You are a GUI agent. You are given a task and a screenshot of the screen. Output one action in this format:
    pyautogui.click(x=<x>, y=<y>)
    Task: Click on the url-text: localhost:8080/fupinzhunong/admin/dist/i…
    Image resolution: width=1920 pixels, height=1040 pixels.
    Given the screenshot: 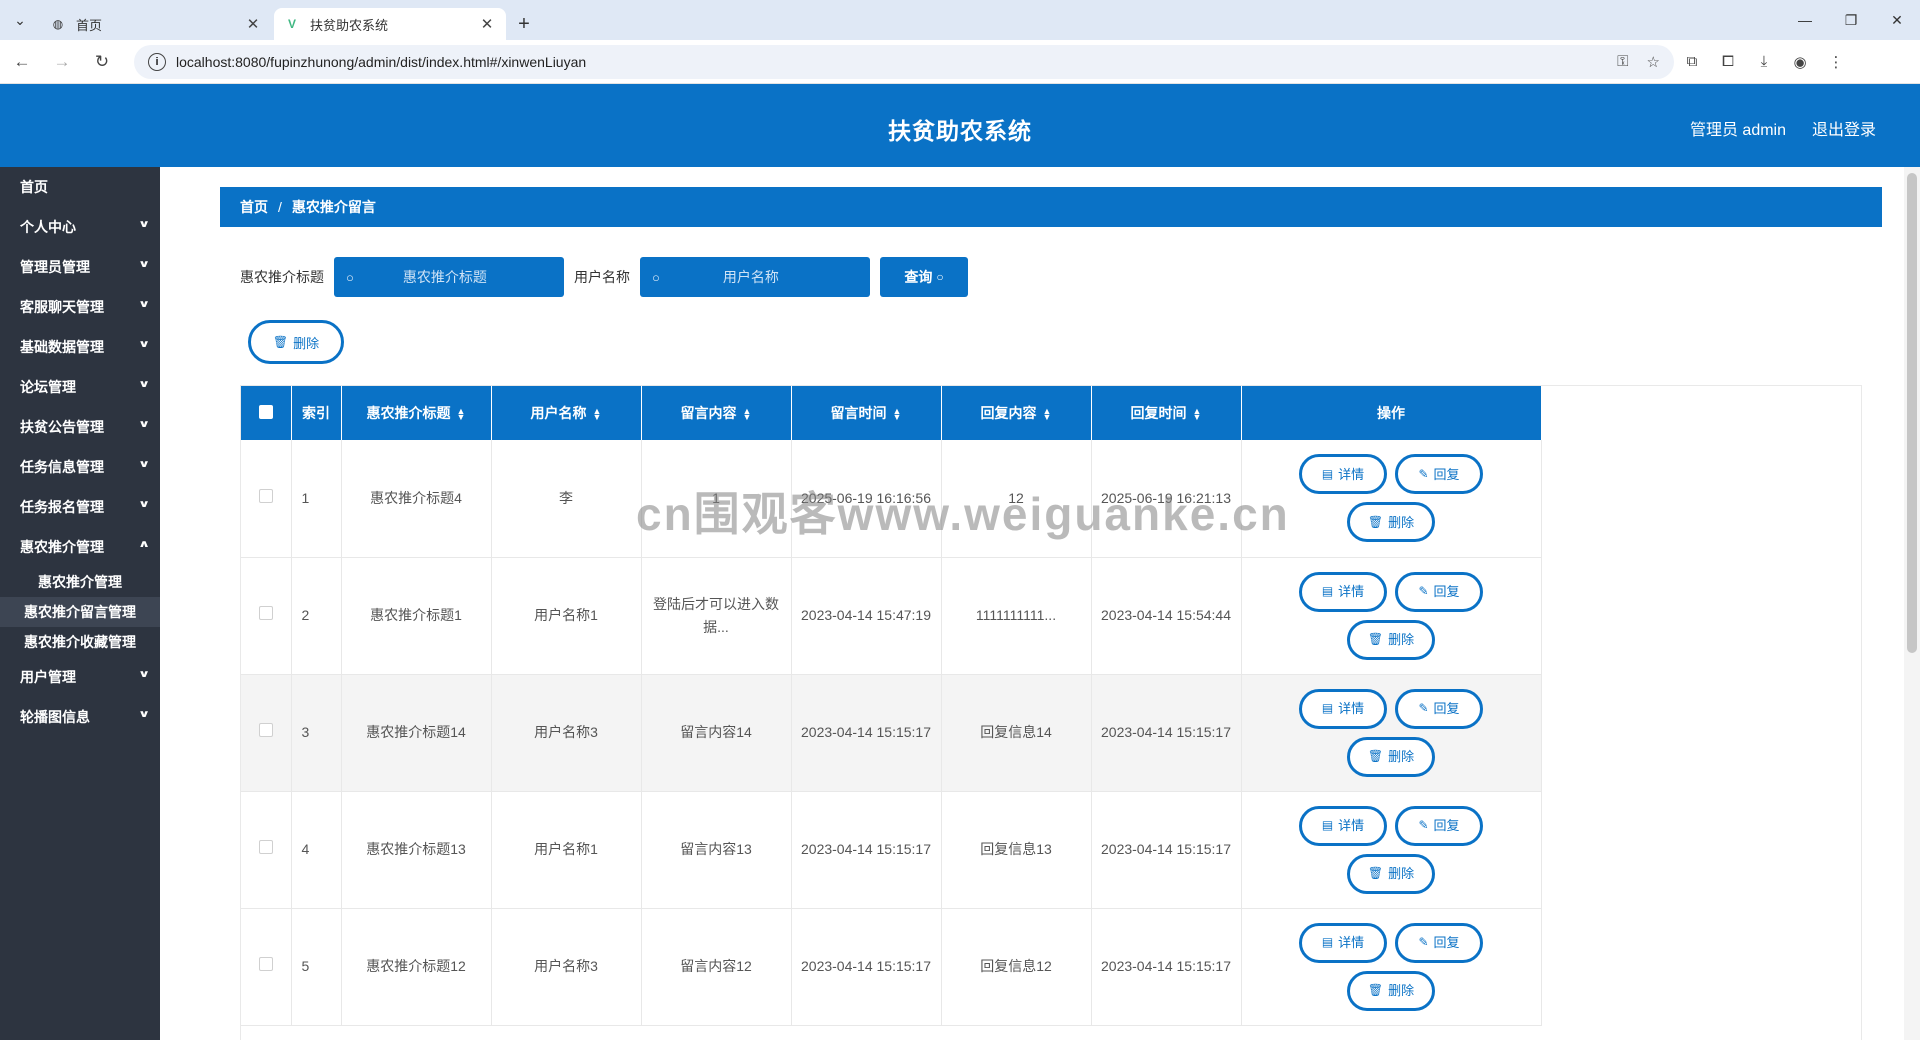 What is the action you would take?
    pyautogui.click(x=381, y=61)
    